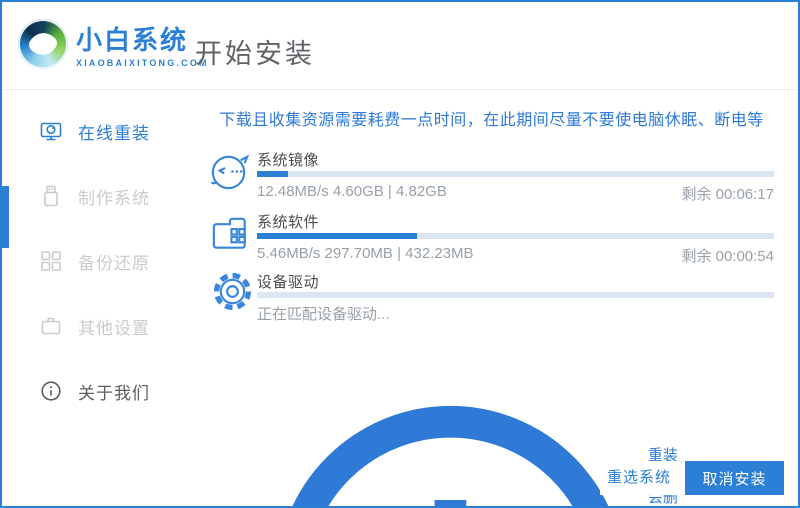 Image resolution: width=800 pixels, height=508 pixels. Describe the element at coordinates (51, 261) in the screenshot. I see `backup-squares-icon` at that location.